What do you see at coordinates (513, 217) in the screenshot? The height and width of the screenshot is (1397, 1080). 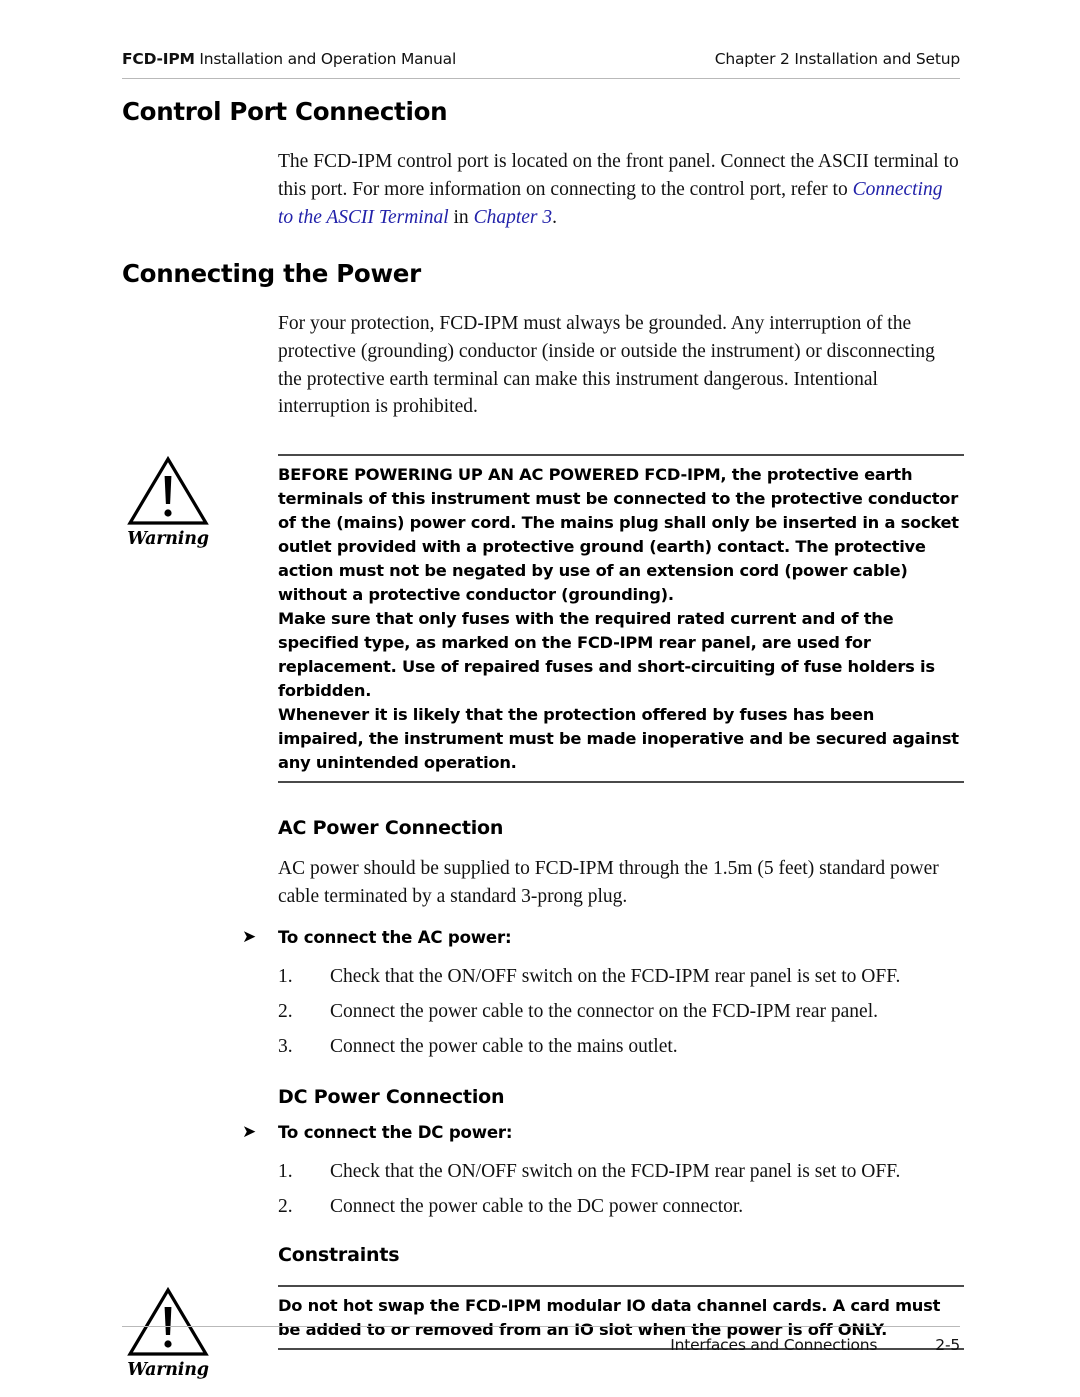 I see `xref-chapter-3: Chapter 3` at bounding box center [513, 217].